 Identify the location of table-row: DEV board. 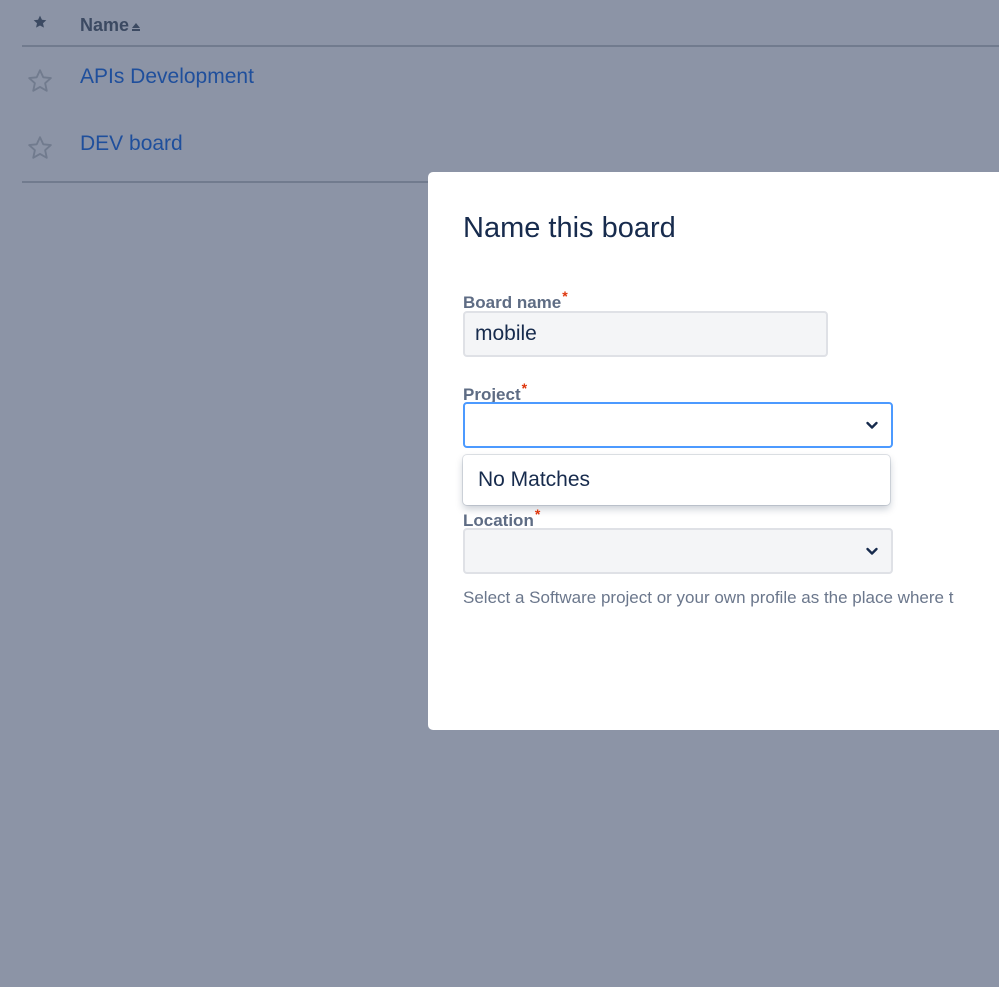
(510, 145).